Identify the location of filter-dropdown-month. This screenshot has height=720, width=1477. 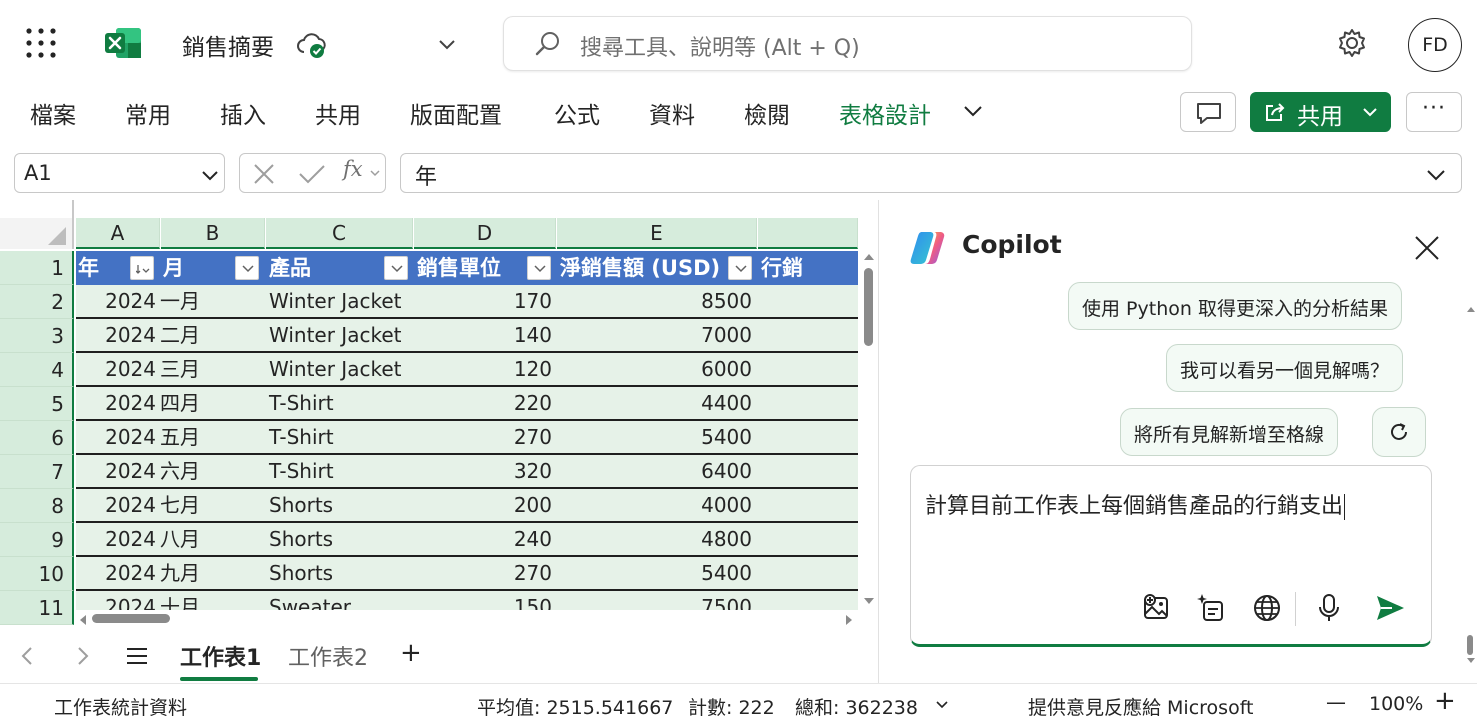
(247, 268).